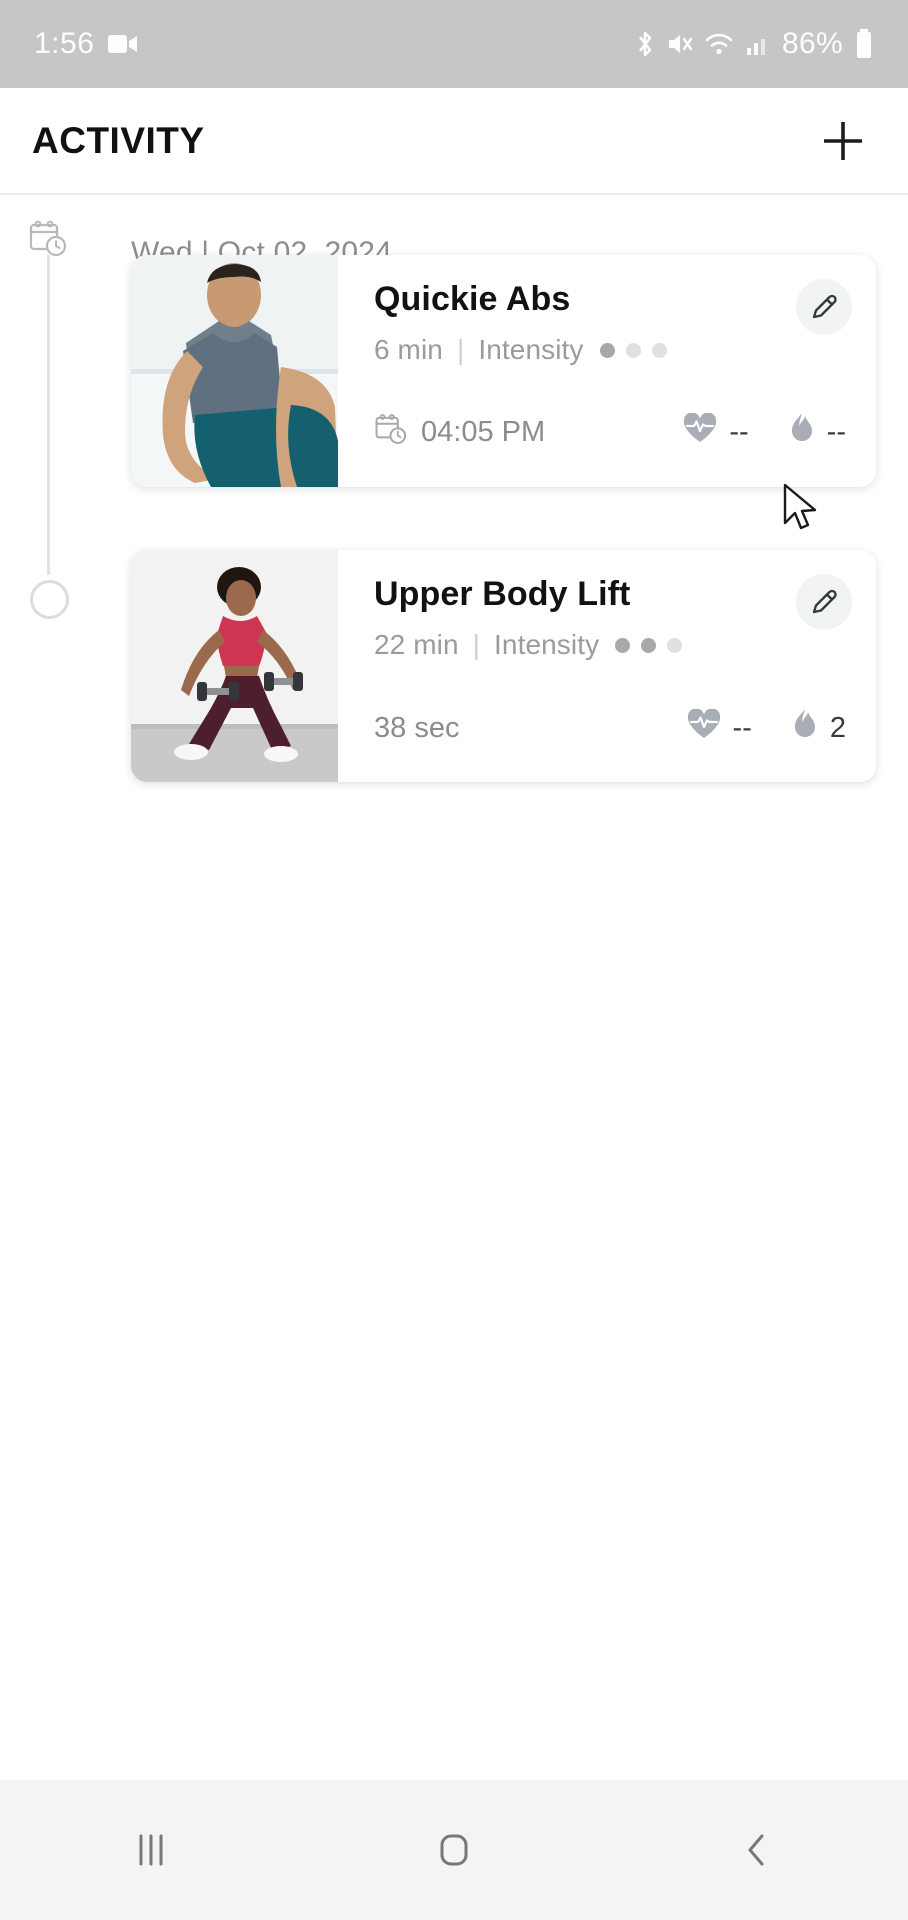 The height and width of the screenshot is (1920, 908). What do you see at coordinates (48, 415) in the screenshot?
I see `timeline-line` at bounding box center [48, 415].